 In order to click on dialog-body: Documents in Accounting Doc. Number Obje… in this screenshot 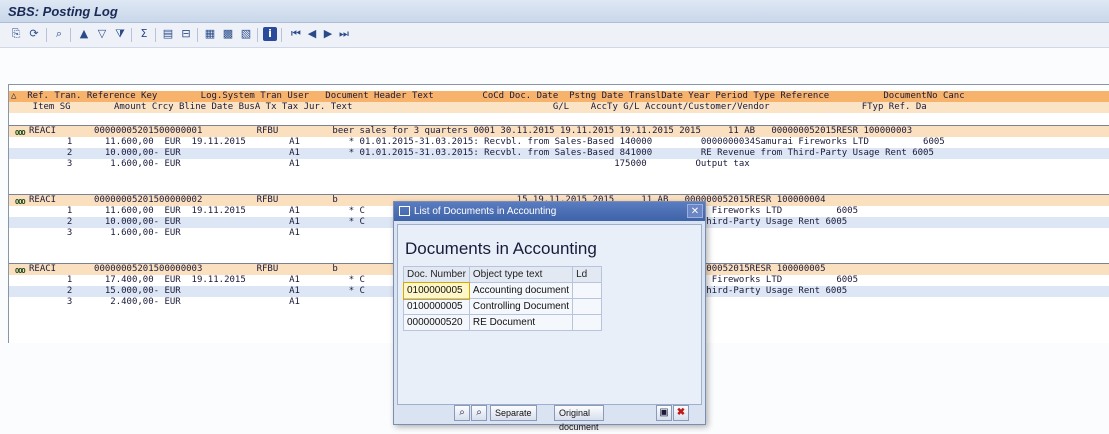, I will do `click(549, 314)`.